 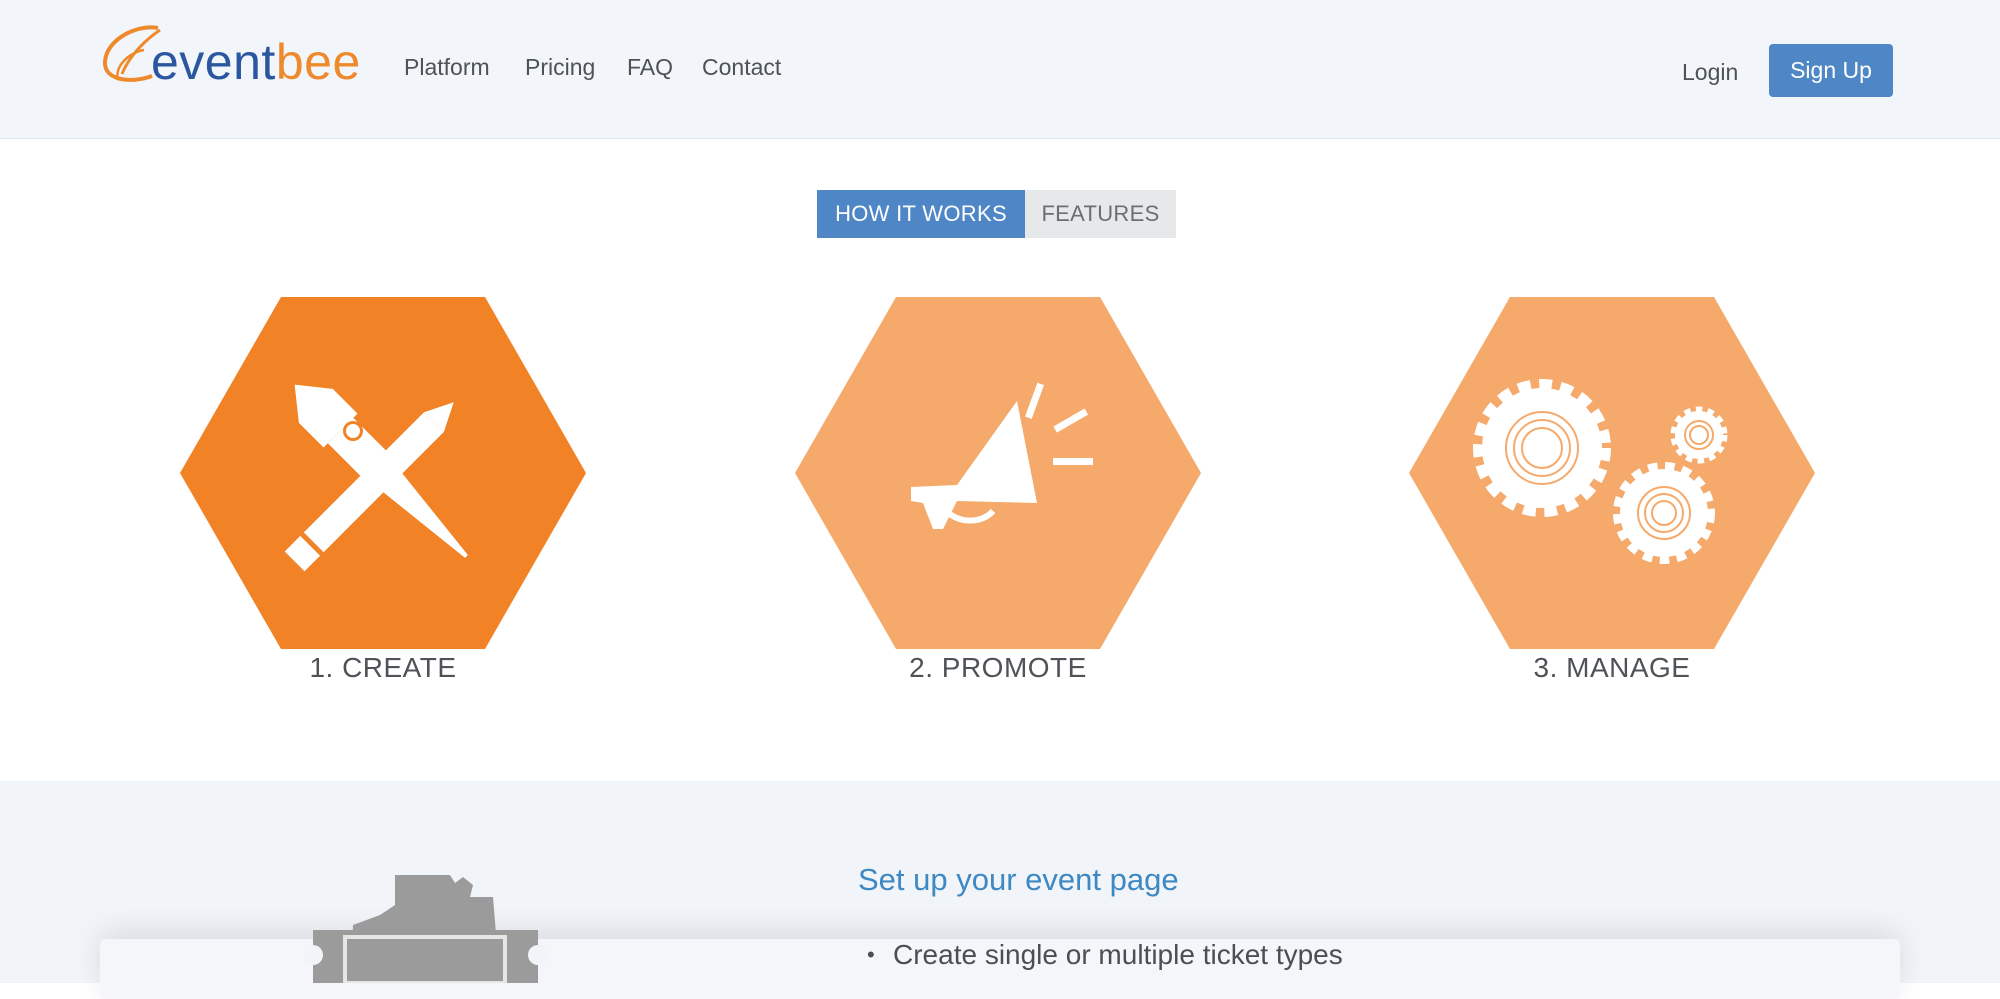 What do you see at coordinates (1612, 667) in the screenshot?
I see `step-manage-label: 3. MANAGE` at bounding box center [1612, 667].